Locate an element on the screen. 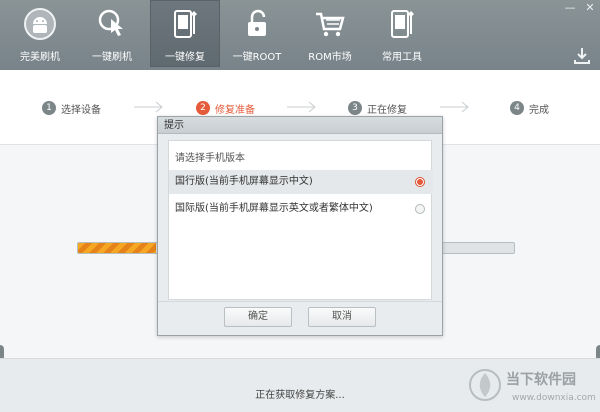 The height and width of the screenshot is (412, 600). step-label: 选择设备 is located at coordinates (81, 110).